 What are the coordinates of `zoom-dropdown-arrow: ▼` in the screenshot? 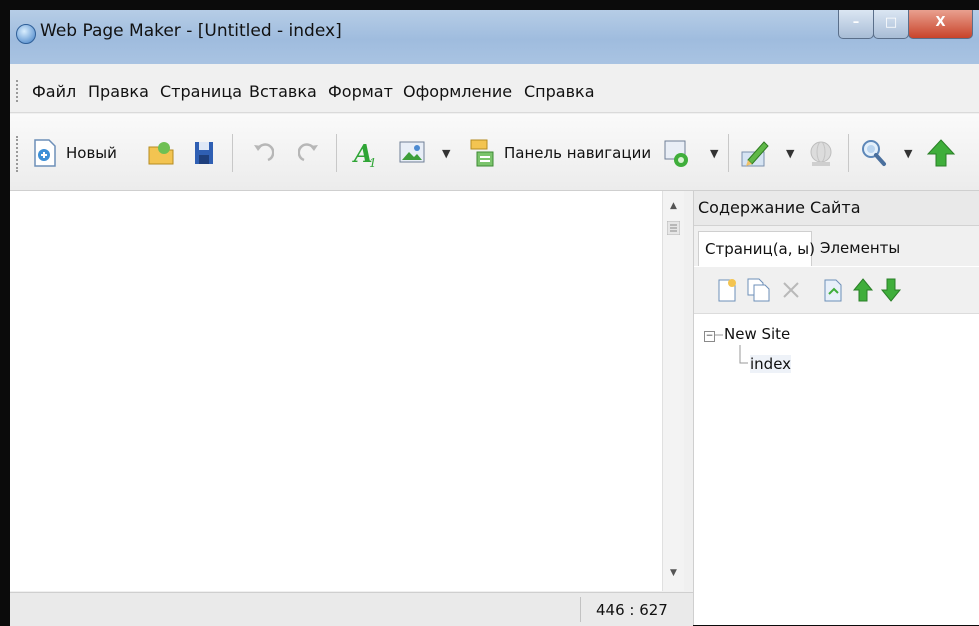 It's located at (908, 153).